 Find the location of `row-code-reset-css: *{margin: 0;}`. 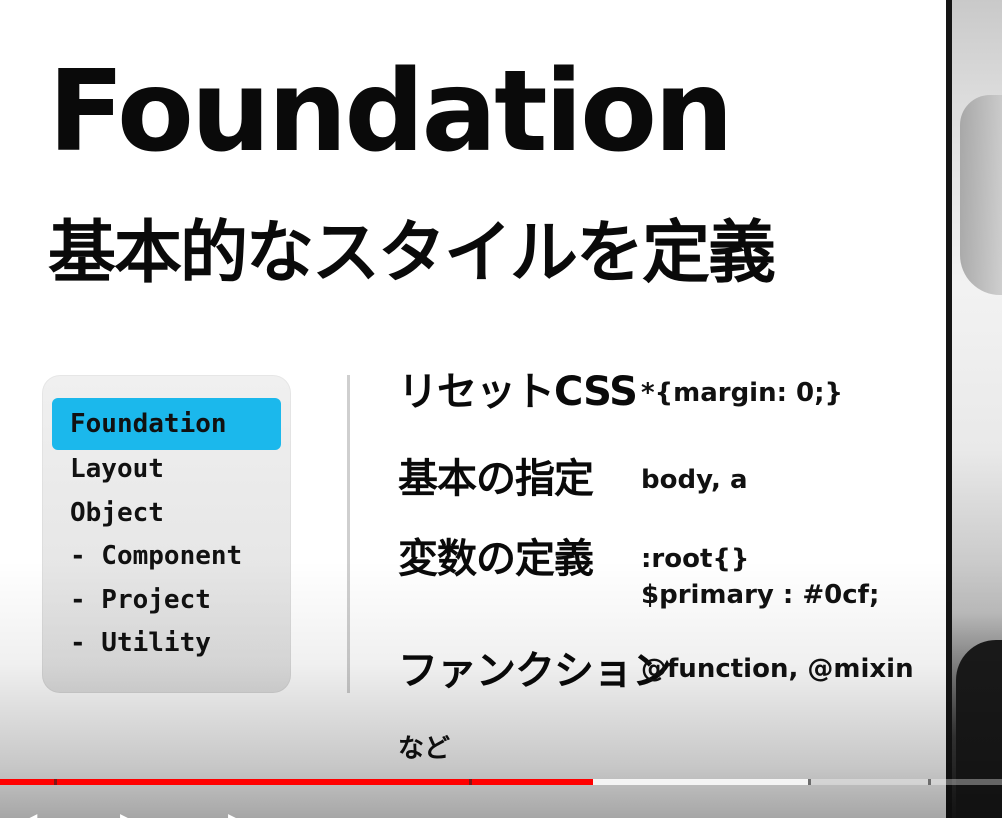

row-code-reset-css: *{margin: 0;} is located at coordinates (742, 393).